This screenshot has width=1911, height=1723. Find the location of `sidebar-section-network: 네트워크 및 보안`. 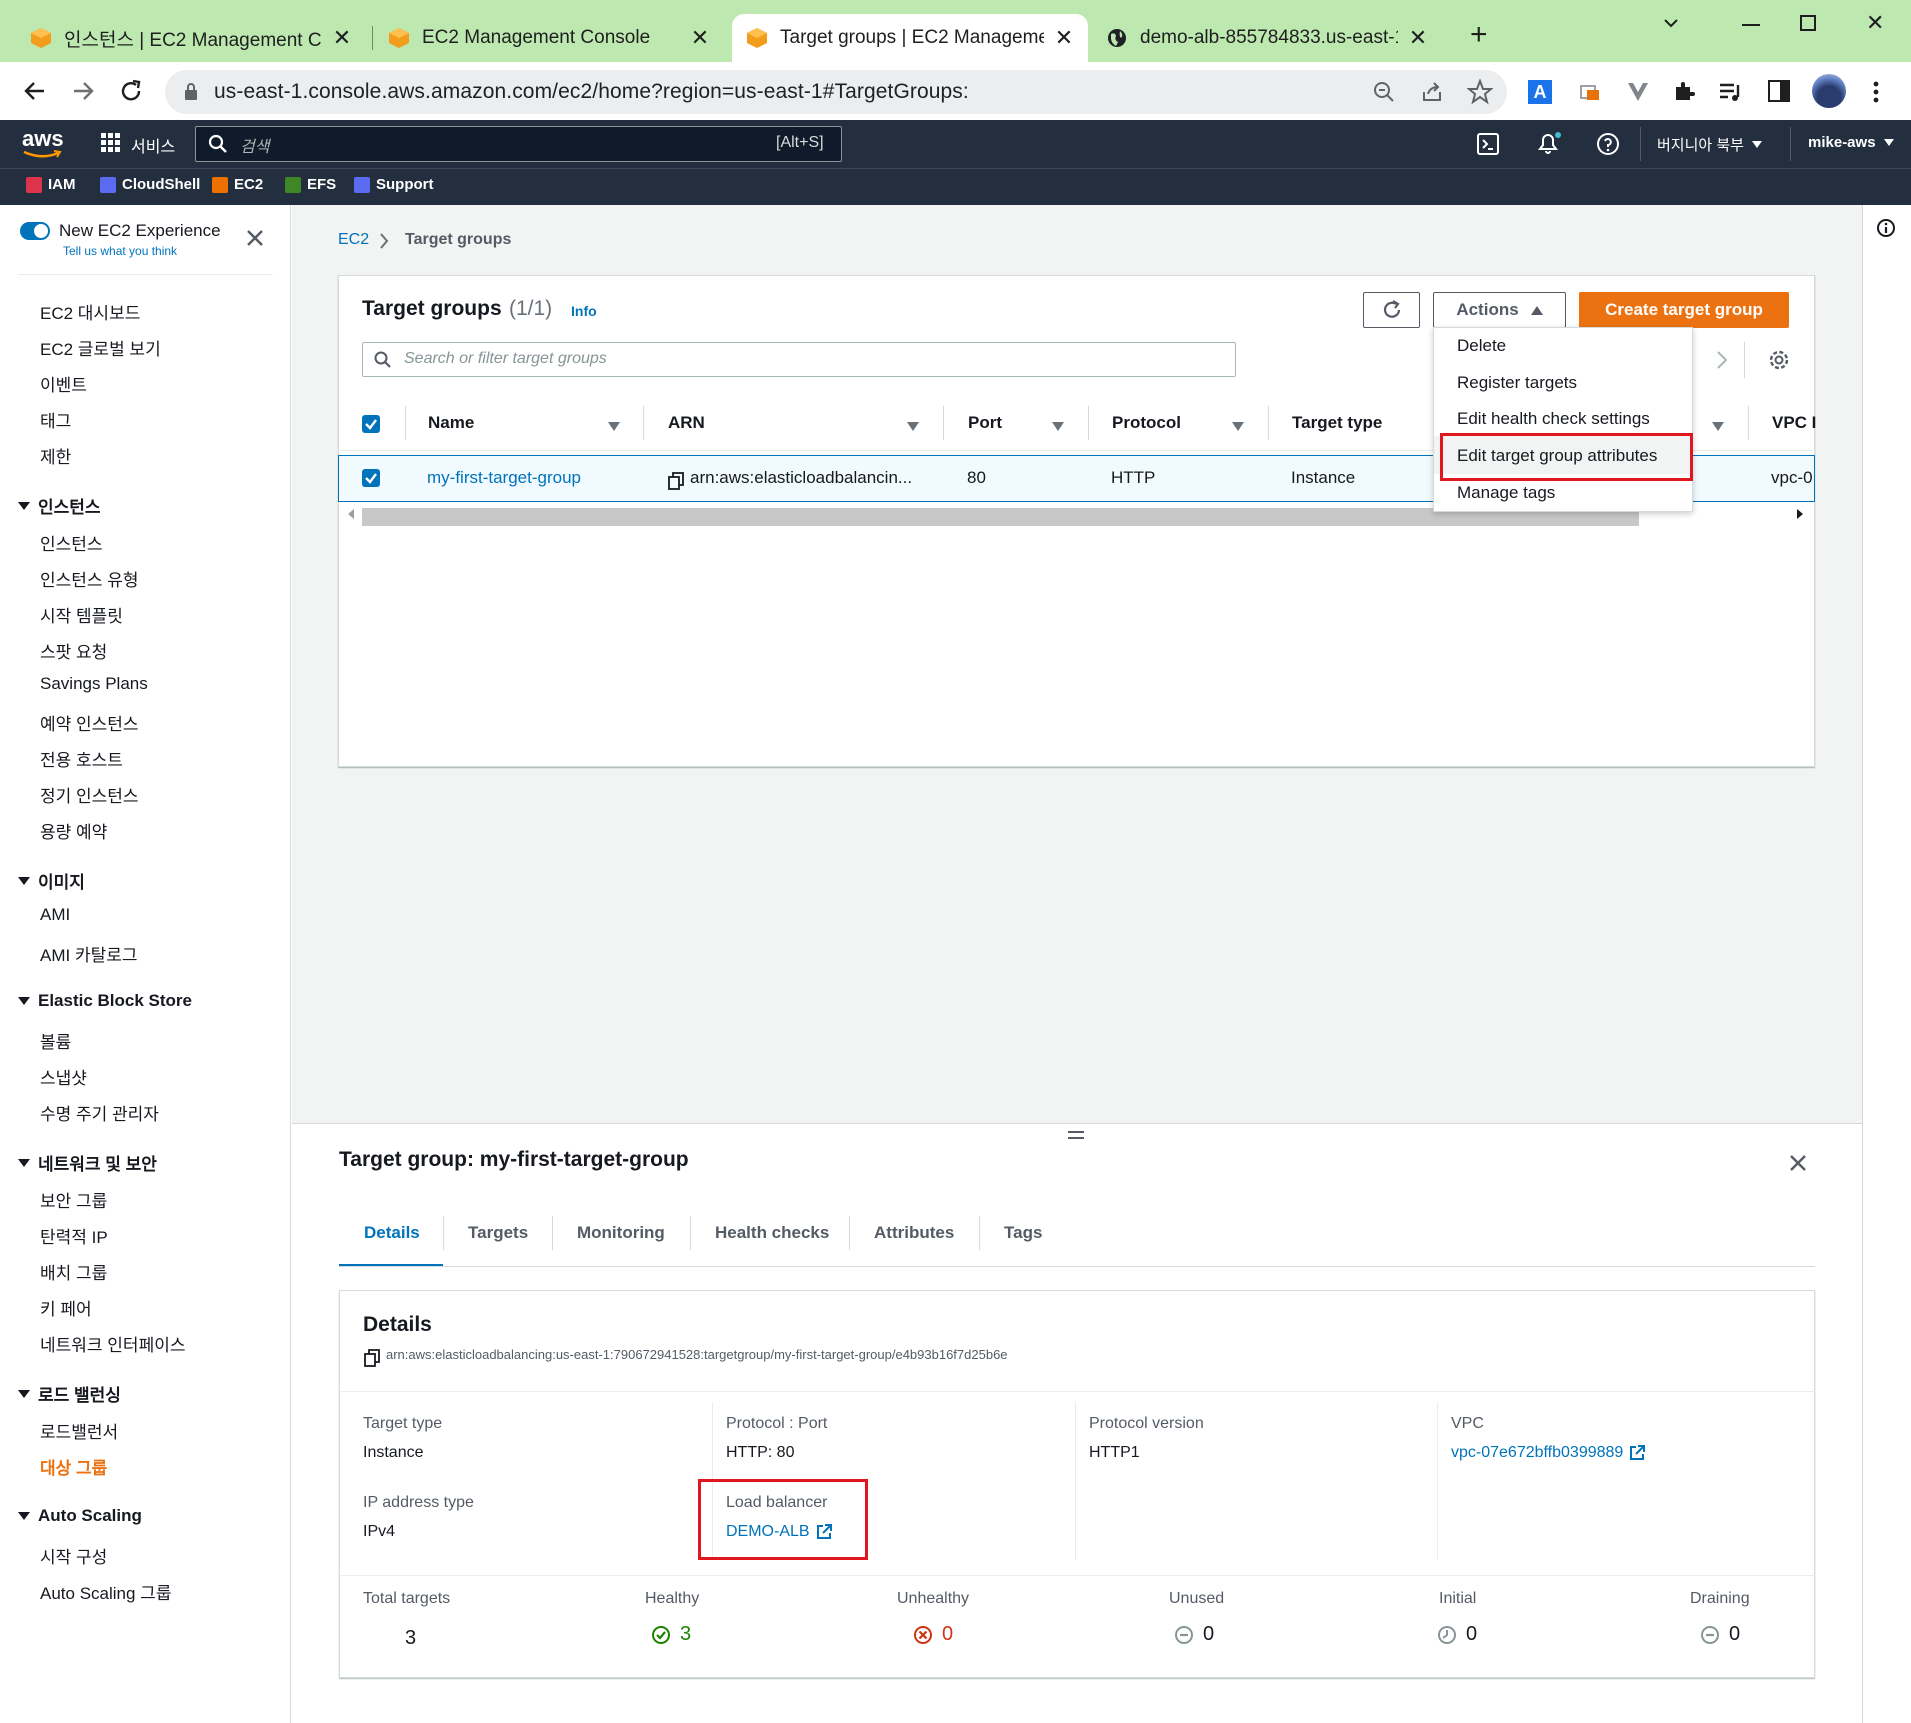

sidebar-section-network: 네트워크 및 보안 is located at coordinates (87, 1162).